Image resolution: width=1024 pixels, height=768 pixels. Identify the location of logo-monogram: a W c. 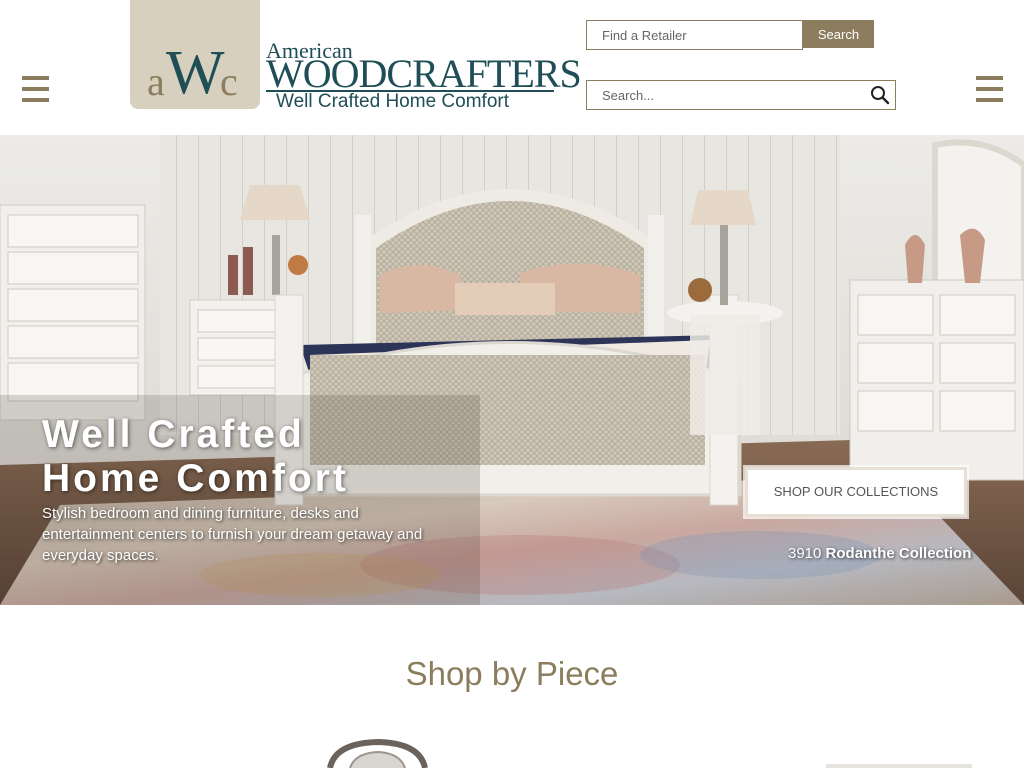
(195, 54).